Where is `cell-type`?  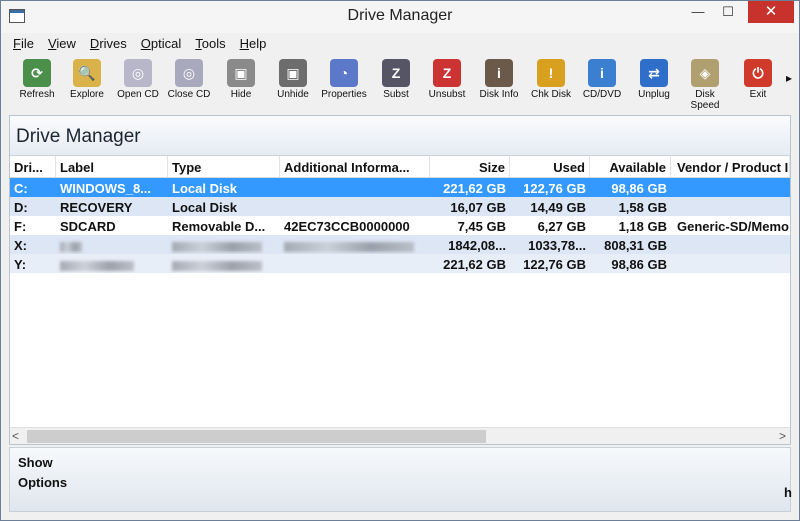
cell-type is located at coordinates (224, 244).